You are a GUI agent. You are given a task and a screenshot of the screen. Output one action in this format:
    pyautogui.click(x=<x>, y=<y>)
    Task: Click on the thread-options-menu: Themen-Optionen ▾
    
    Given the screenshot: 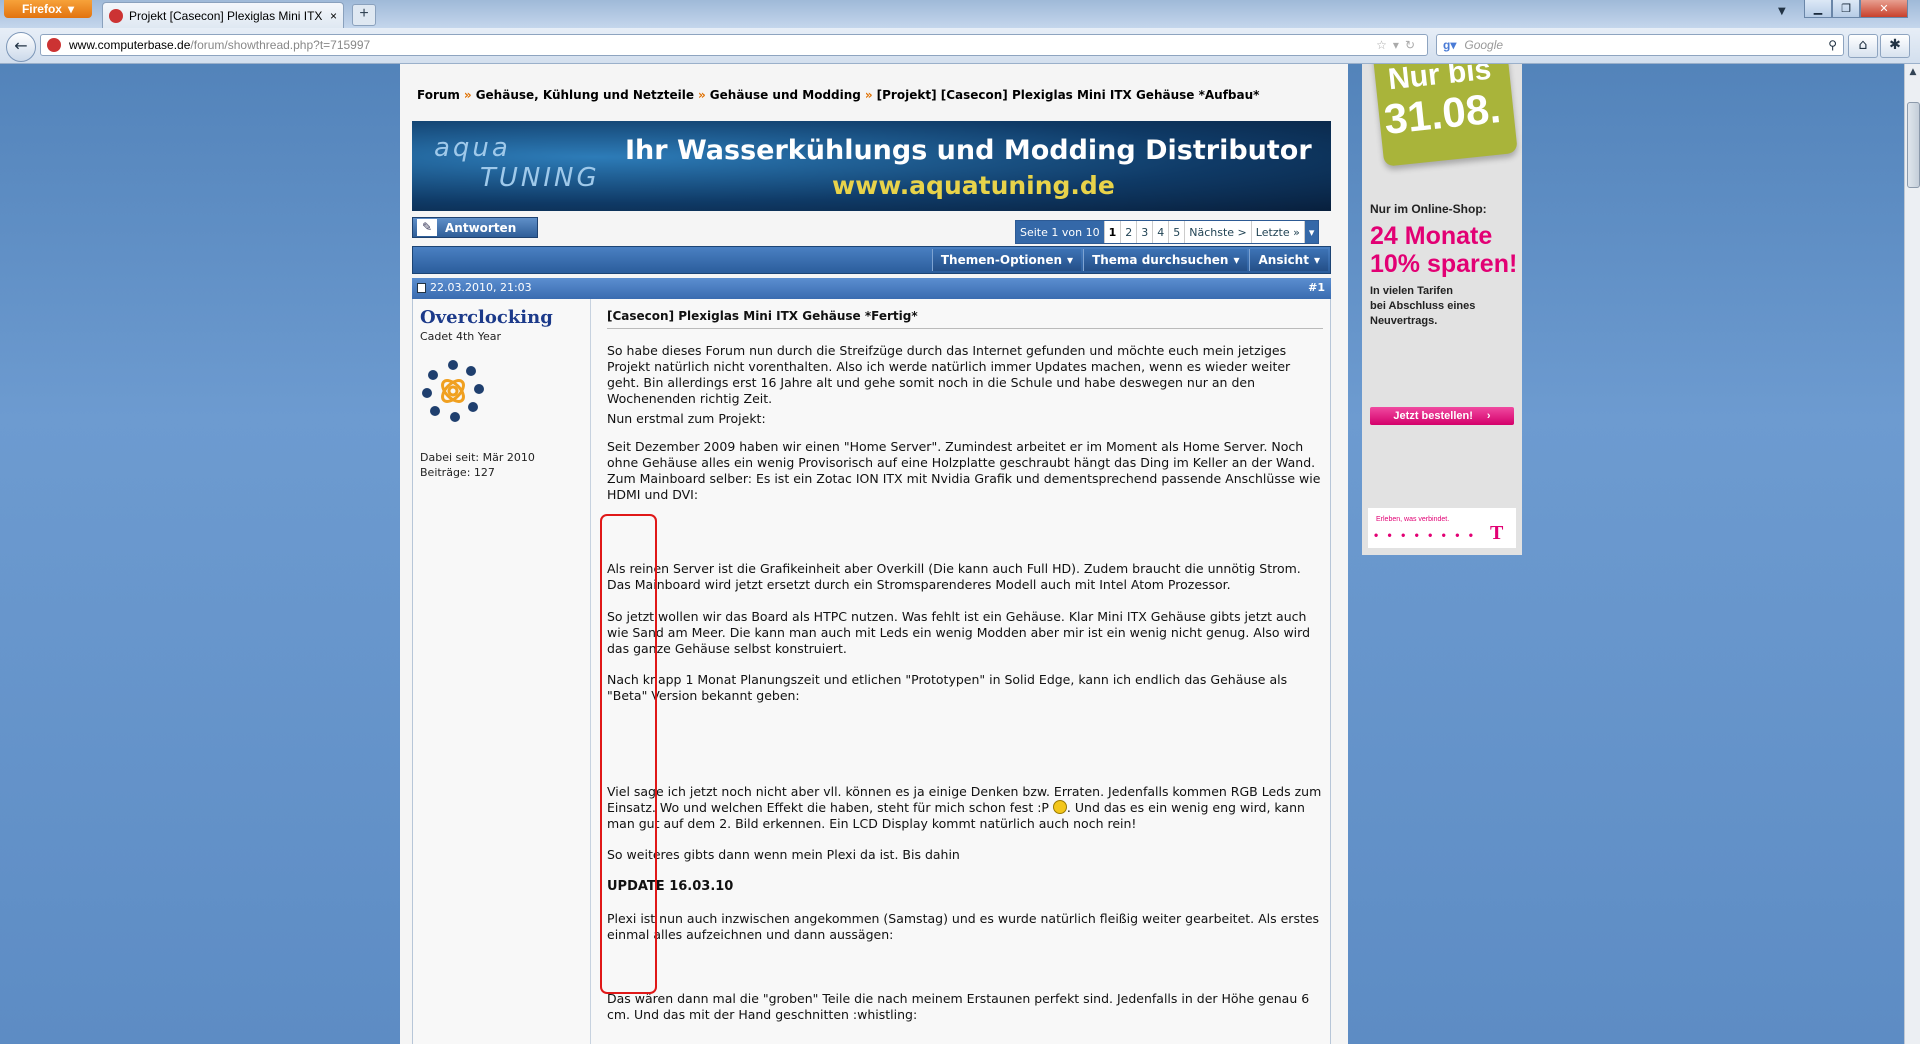 What is the action you would take?
    pyautogui.click(x=1006, y=260)
    